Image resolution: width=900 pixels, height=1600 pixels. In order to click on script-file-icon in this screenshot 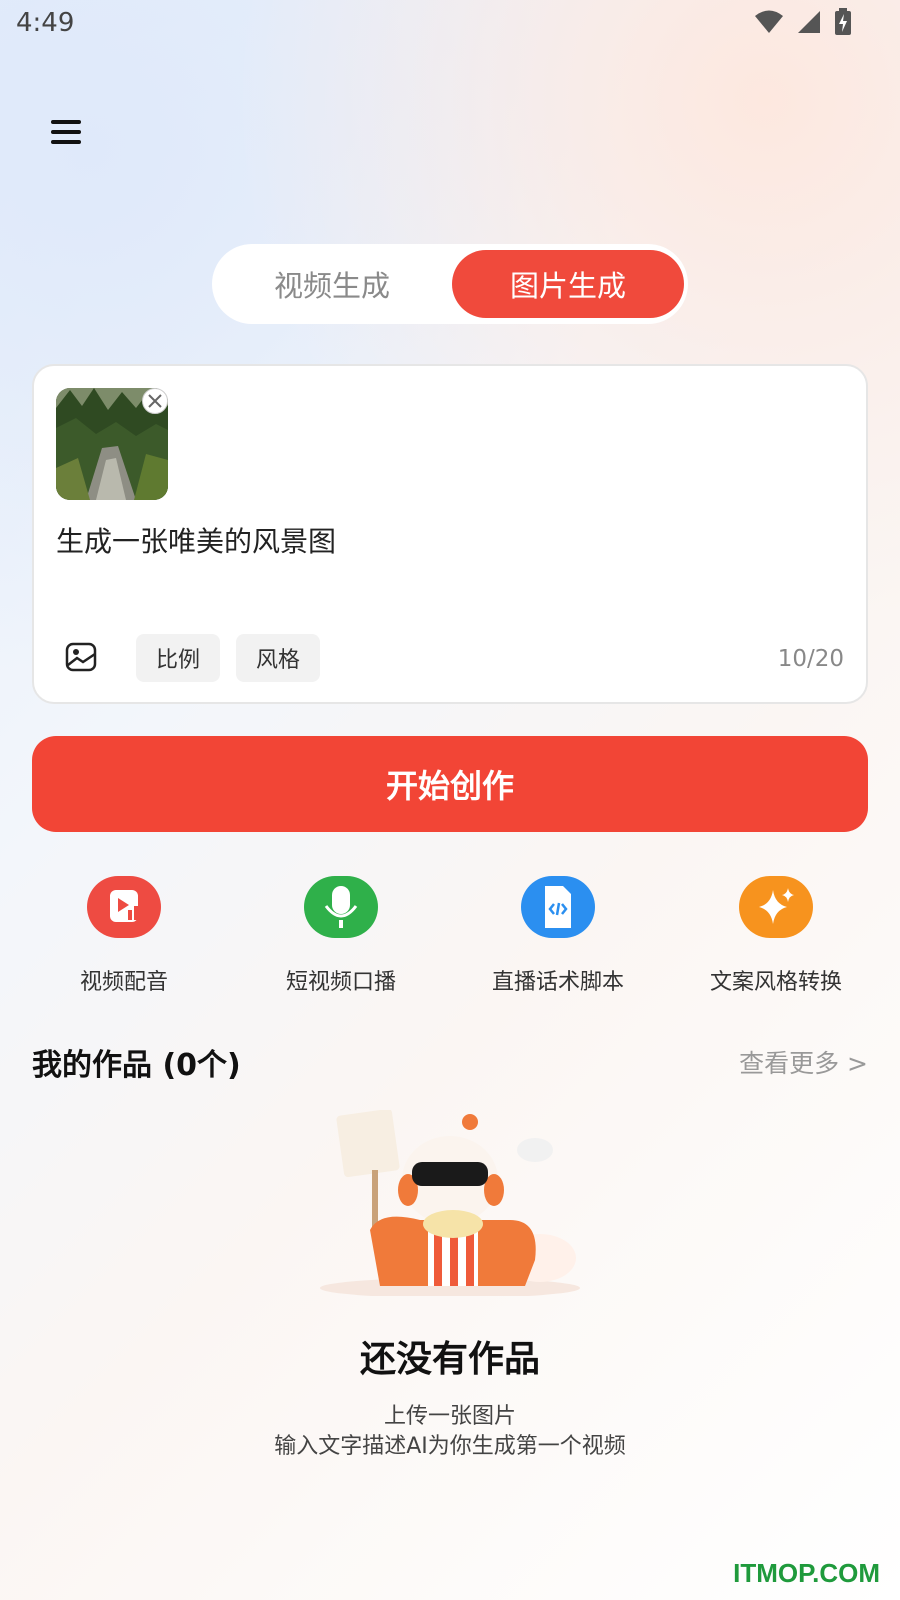, I will do `click(558, 907)`.